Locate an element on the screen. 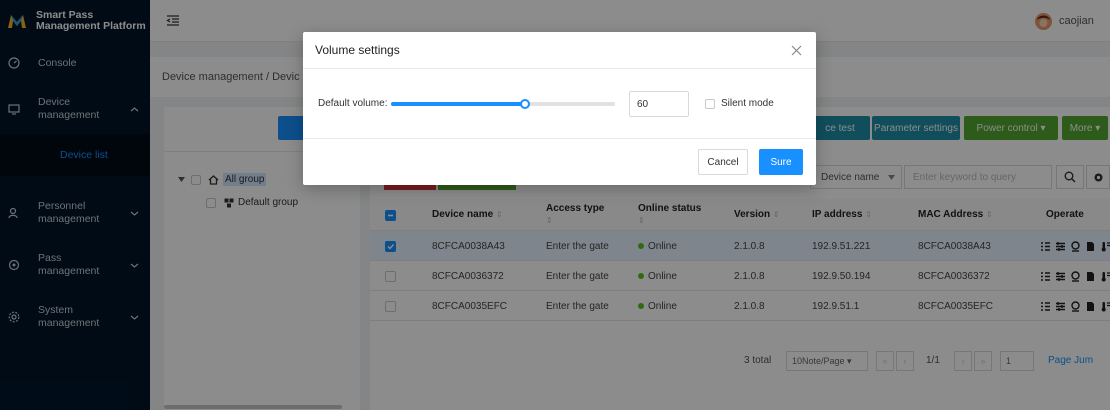  silent-mode-checkbox is located at coordinates (710, 103).